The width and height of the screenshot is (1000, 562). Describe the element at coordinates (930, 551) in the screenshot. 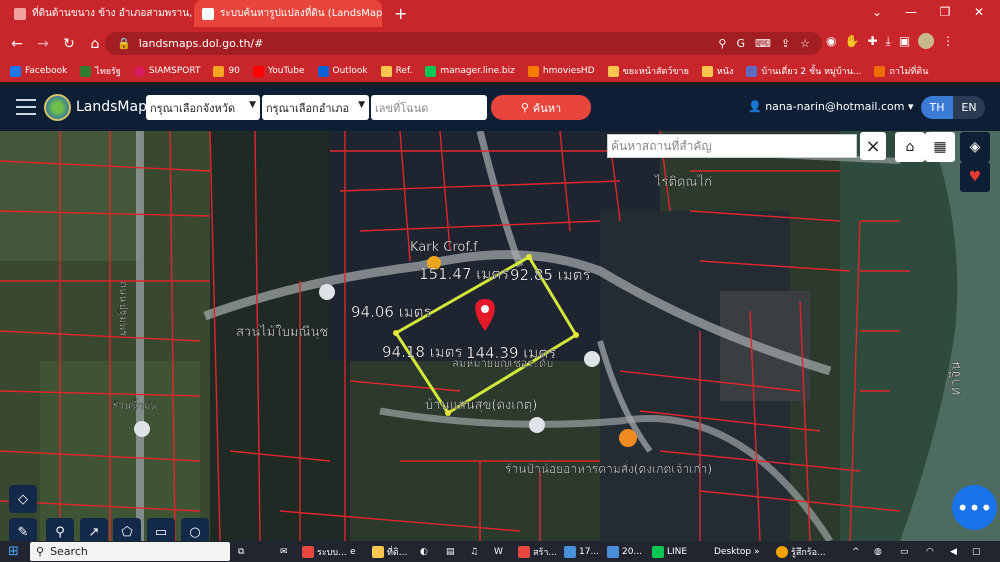

I see `wifi-icon: ◠` at that location.